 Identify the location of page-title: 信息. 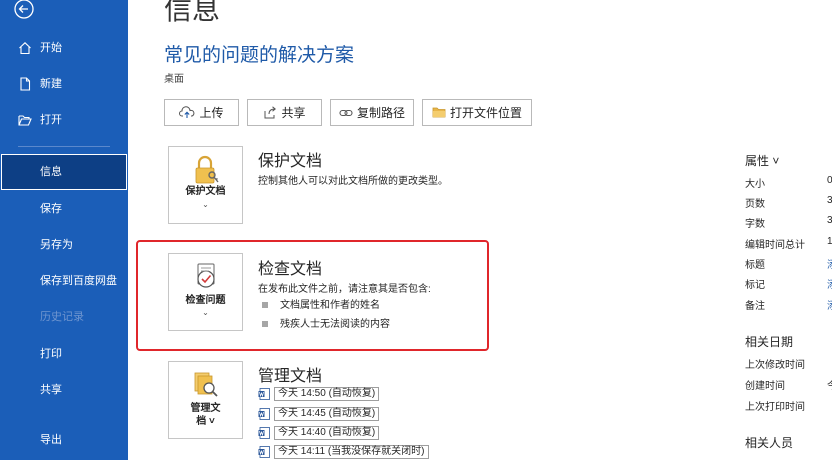
(192, 12).